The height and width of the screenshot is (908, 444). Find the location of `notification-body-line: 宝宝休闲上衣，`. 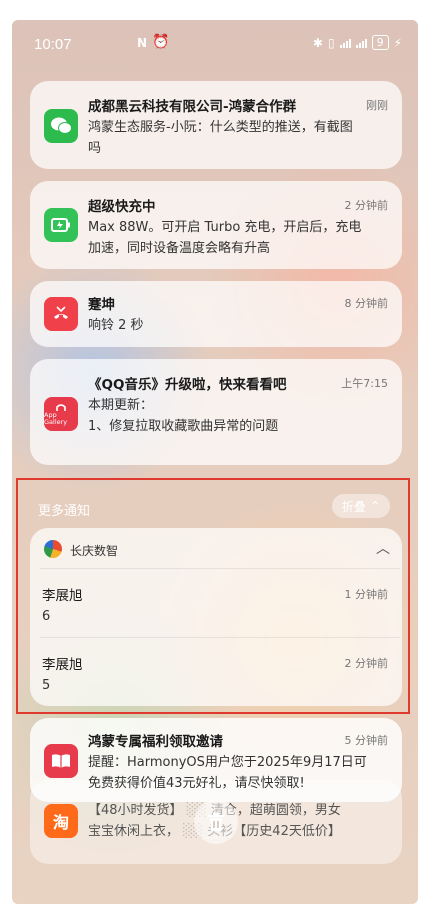

notification-body-line: 宝宝休闲上衣， is located at coordinates (134, 831).